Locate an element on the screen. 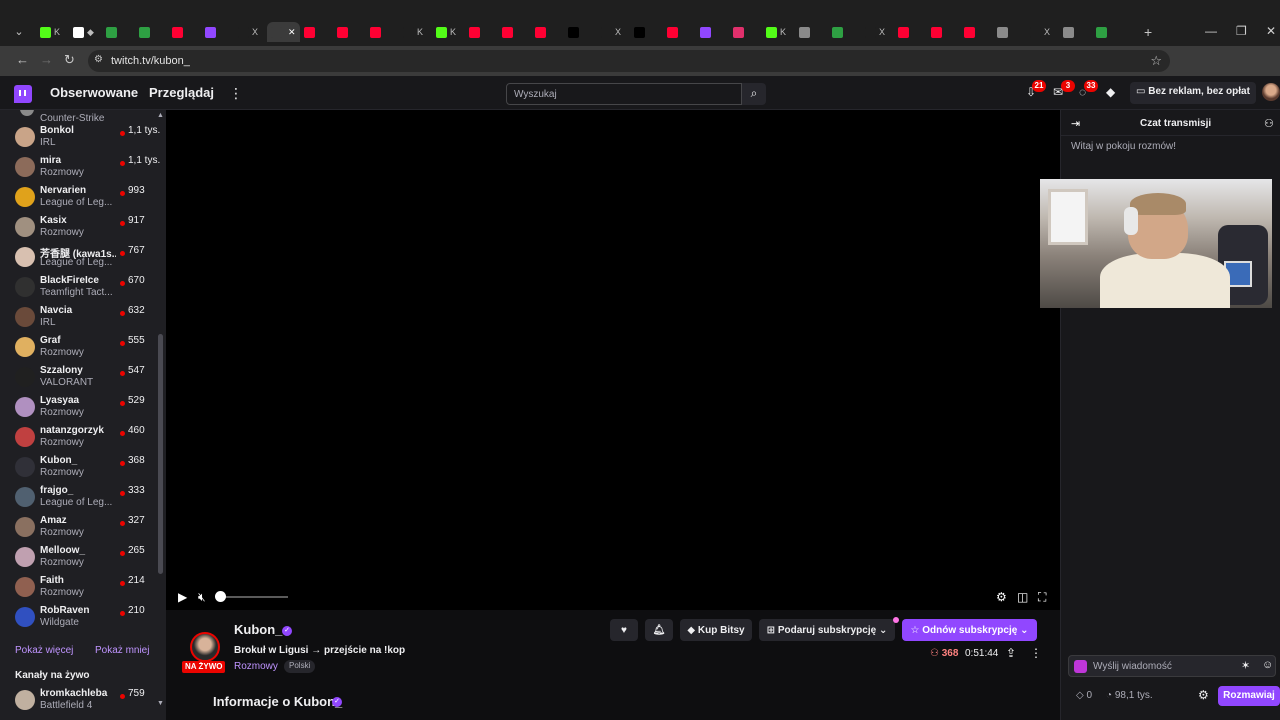 Image resolution: width=1280 pixels, height=720 pixels. language-tag: Polski is located at coordinates (300, 666).